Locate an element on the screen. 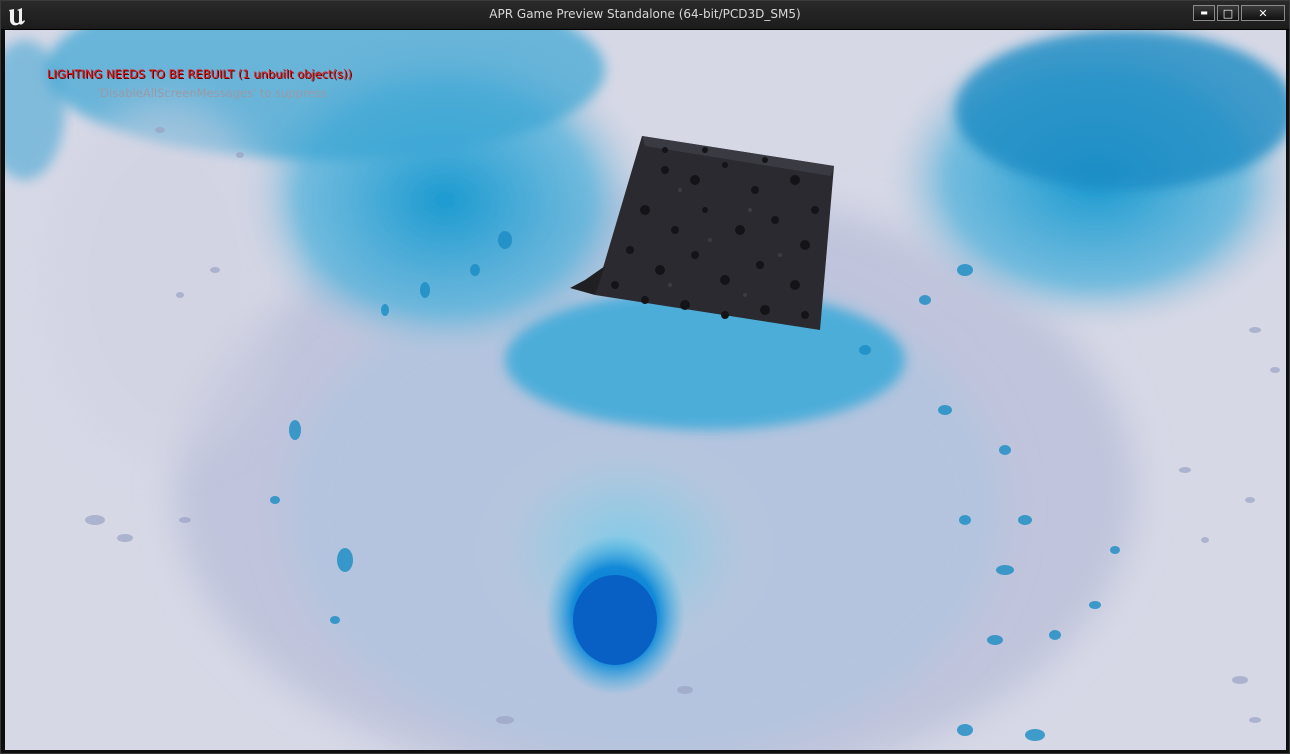 This screenshot has height=754, width=1290. close-icon: ✕ is located at coordinates (1263, 13).